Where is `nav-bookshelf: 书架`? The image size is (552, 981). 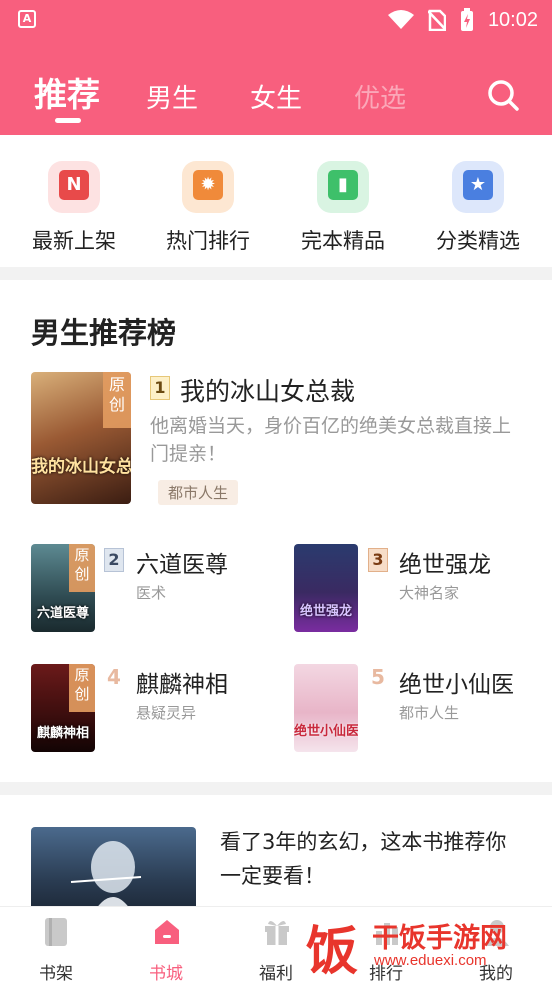 nav-bookshelf: 书架 is located at coordinates (56, 949).